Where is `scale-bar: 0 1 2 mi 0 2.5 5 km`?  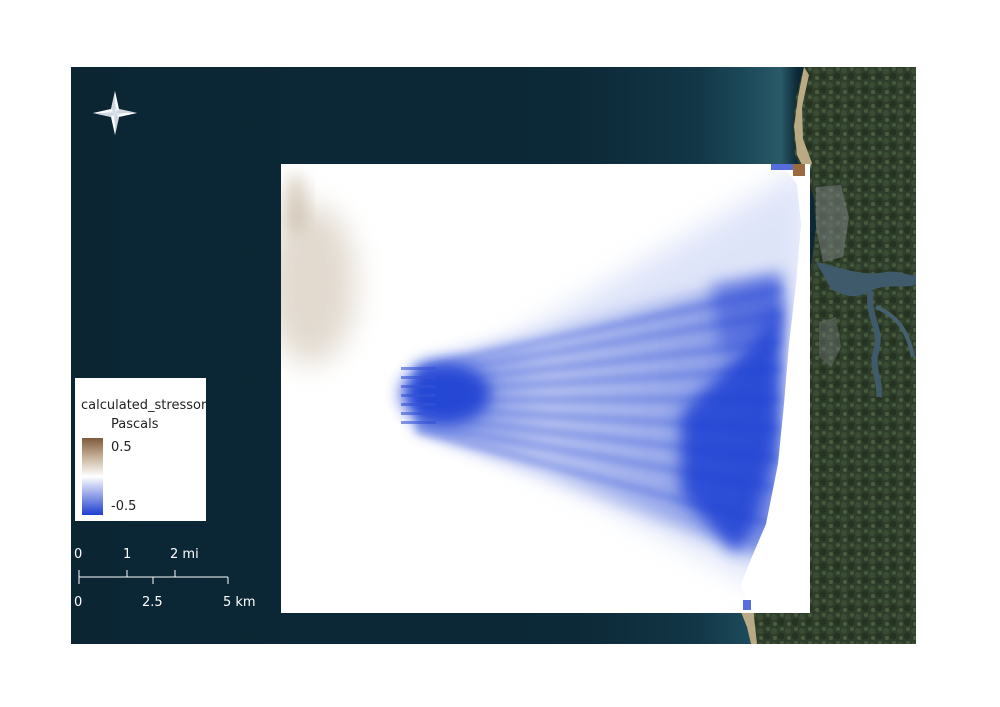
scale-bar: 0 1 2 mi 0 2.5 5 km is located at coordinates (171, 577).